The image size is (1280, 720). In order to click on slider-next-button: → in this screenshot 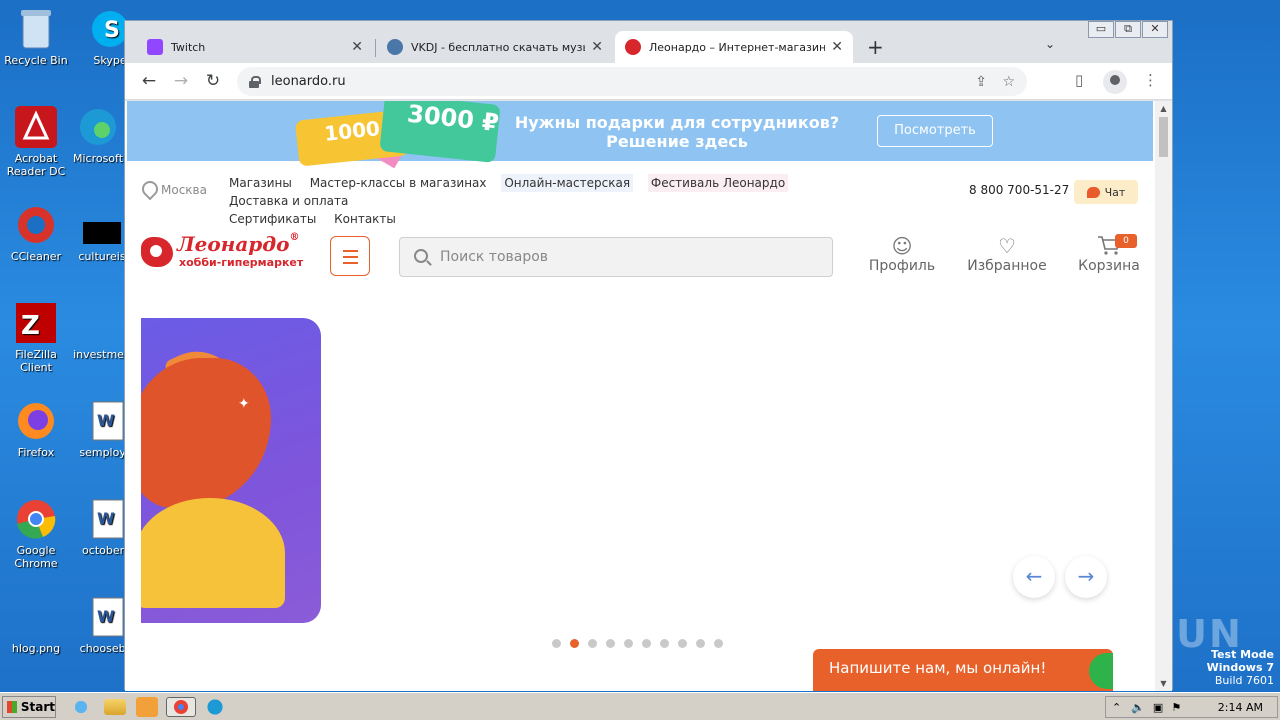, I will do `click(1086, 577)`.